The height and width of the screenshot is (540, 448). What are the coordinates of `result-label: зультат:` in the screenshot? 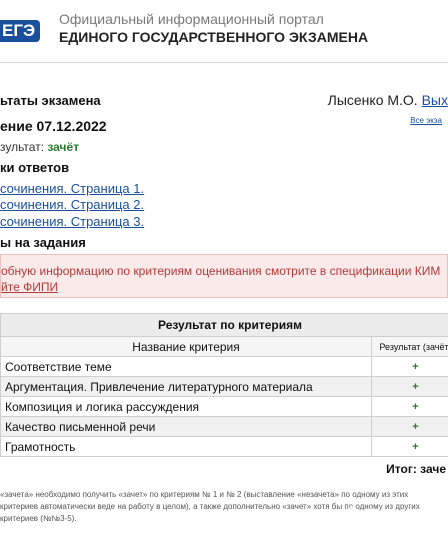 It's located at (22, 147).